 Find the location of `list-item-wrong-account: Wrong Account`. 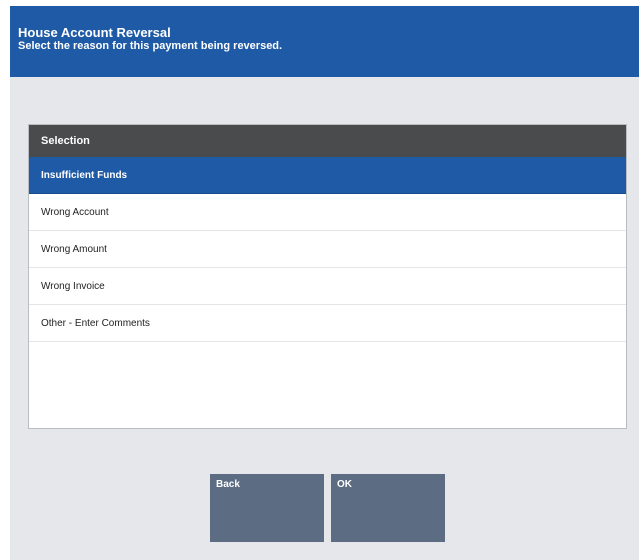

list-item-wrong-account: Wrong Account is located at coordinates (327, 212).